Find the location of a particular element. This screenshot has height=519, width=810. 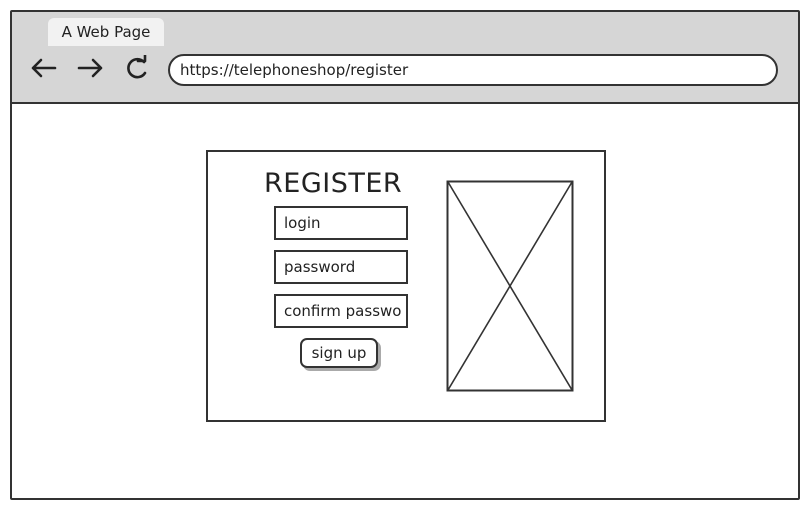

tab-title: A Web Page is located at coordinates (106, 32).